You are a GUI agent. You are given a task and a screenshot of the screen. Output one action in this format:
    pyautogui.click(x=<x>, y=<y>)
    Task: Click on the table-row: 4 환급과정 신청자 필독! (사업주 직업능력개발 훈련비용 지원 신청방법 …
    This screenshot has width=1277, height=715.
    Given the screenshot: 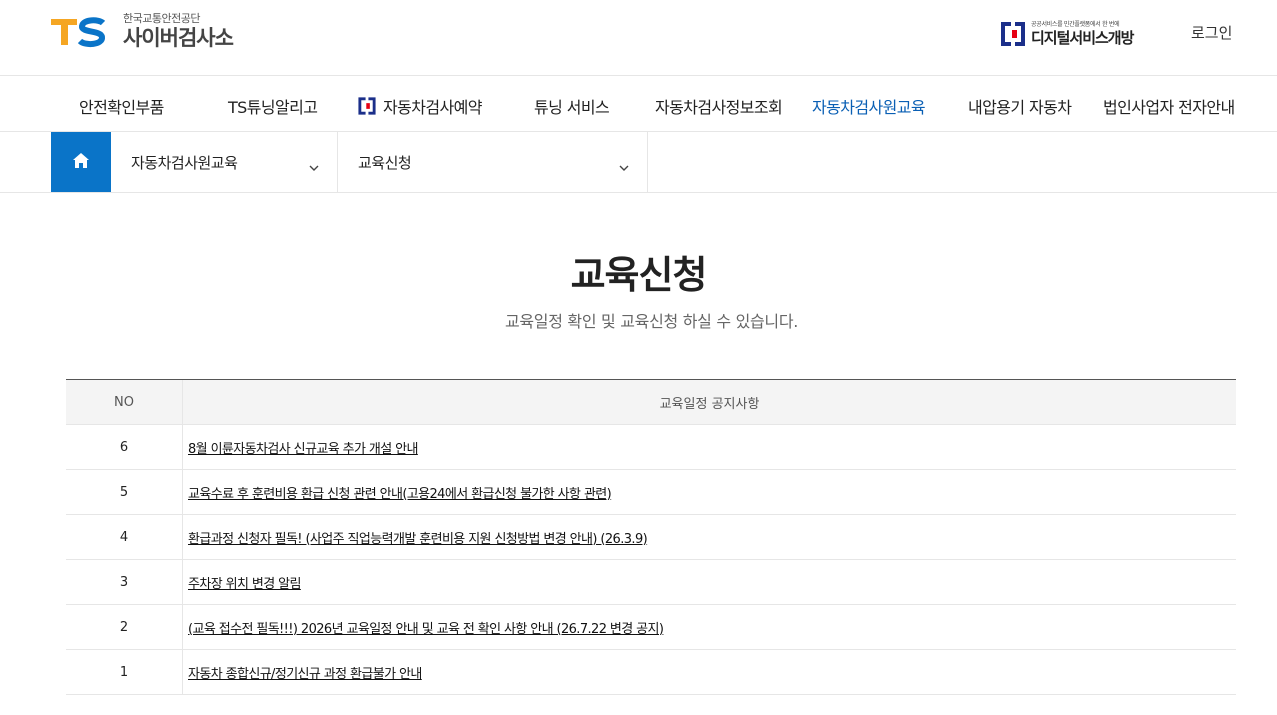 What is the action you would take?
    pyautogui.click(x=651, y=537)
    